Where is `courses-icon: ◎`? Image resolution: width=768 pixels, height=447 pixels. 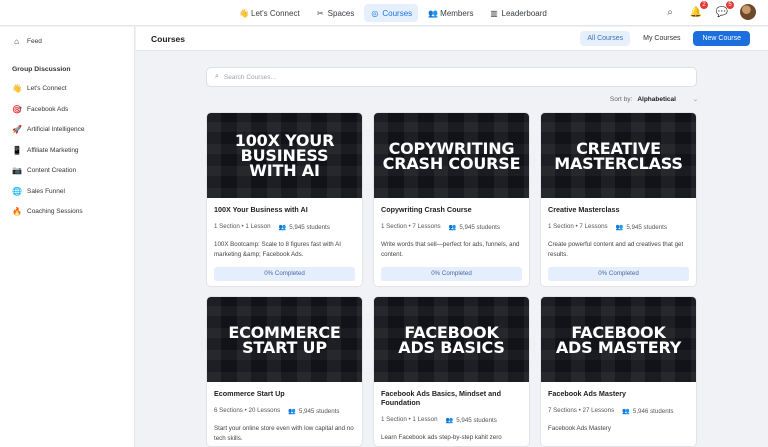 courses-icon: ◎ is located at coordinates (375, 13).